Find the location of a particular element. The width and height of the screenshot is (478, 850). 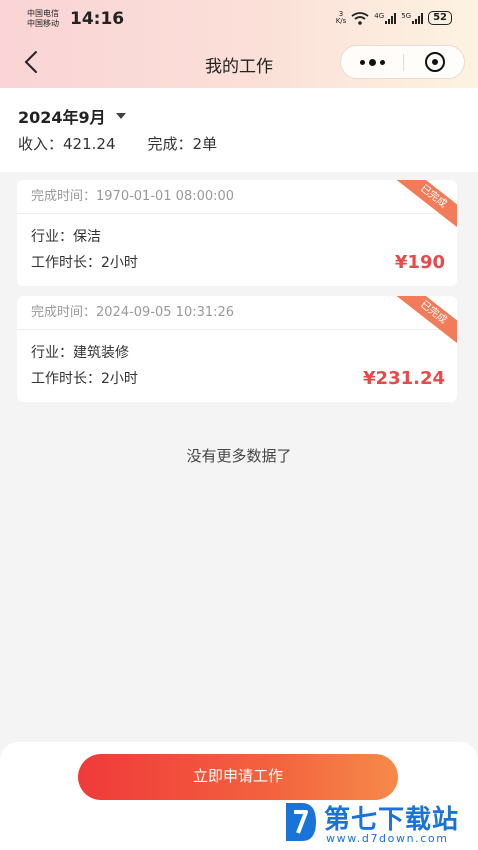

completed-value: 2单 is located at coordinates (205, 144).